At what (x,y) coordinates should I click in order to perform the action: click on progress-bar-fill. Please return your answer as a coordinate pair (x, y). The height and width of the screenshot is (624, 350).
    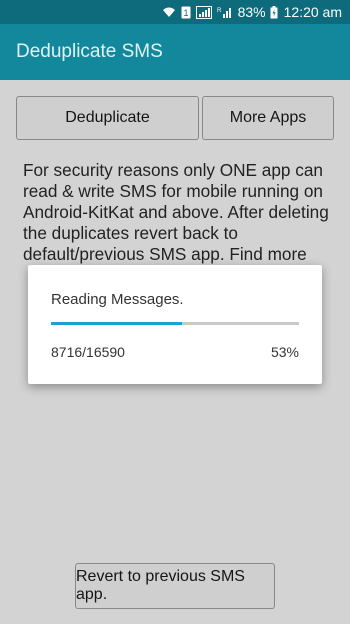
    Looking at the image, I should click on (117, 323).